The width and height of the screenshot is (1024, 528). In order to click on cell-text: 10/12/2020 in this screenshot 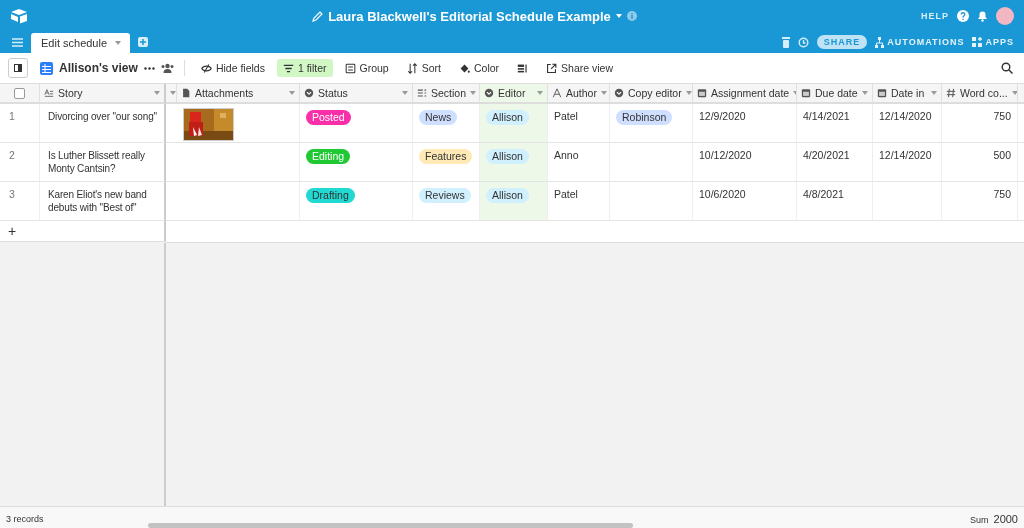, I will do `click(725, 155)`.